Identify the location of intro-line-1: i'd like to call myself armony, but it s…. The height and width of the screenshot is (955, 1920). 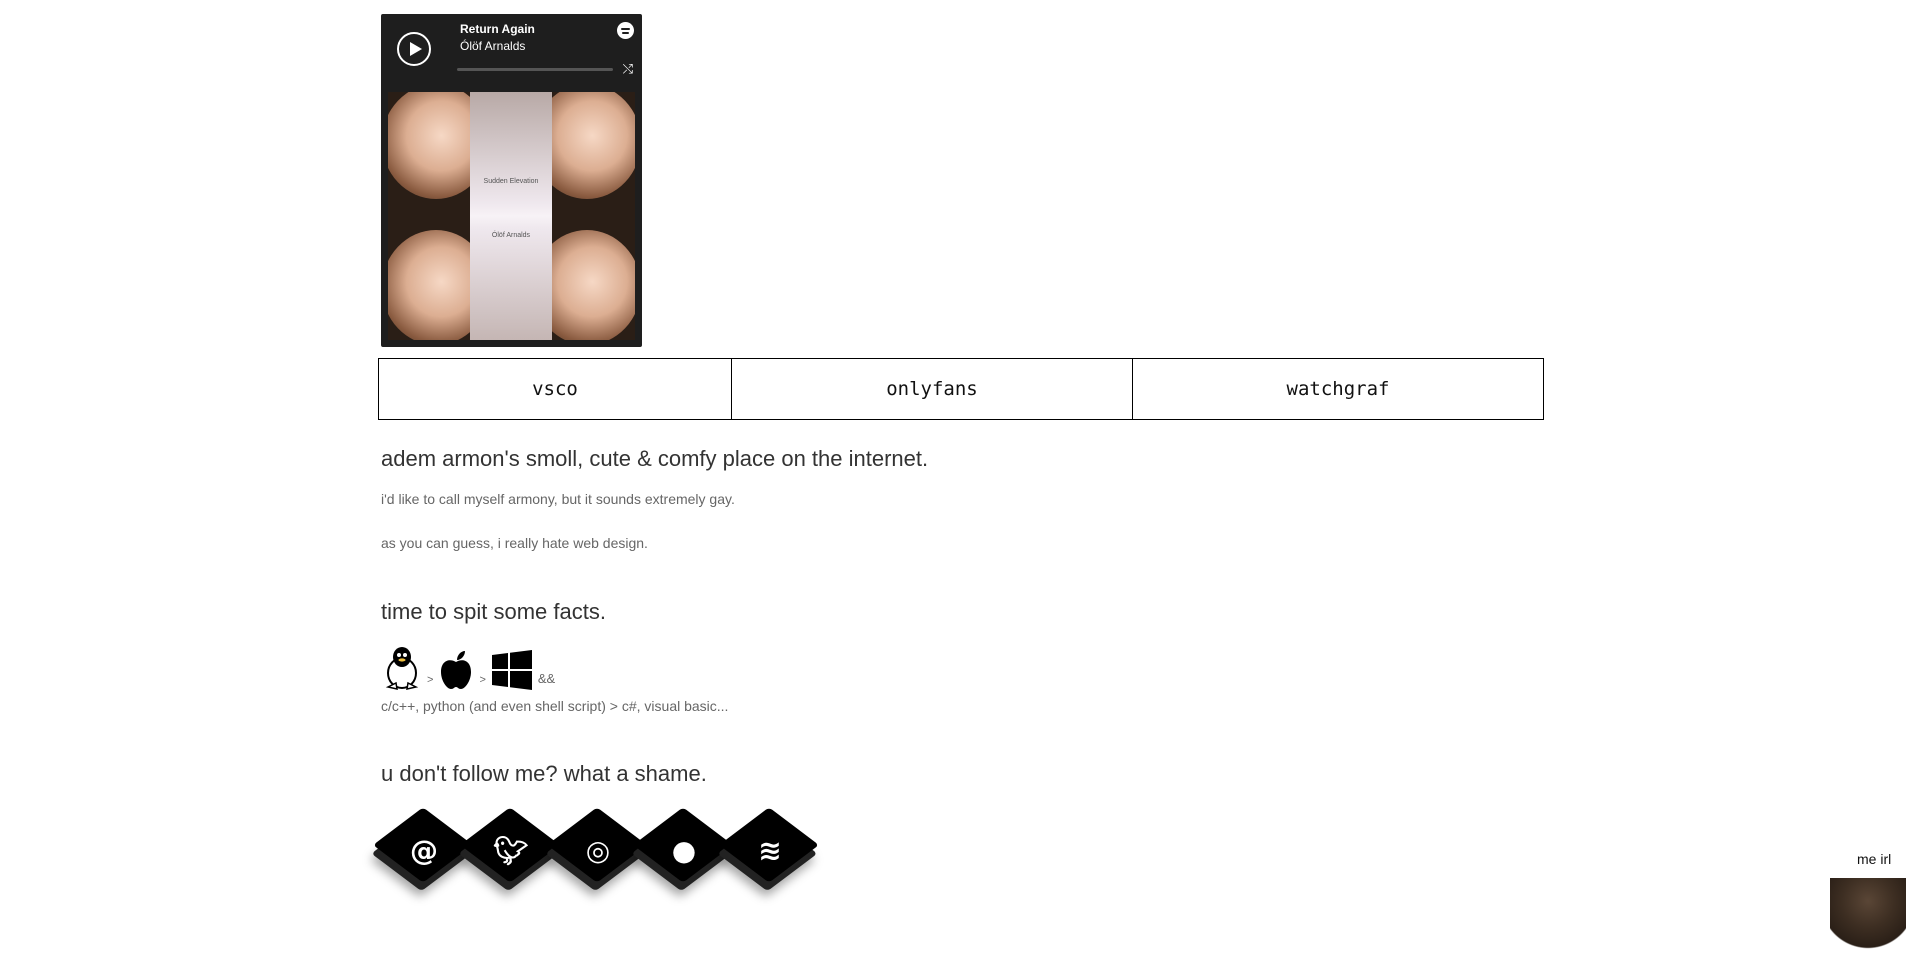
(558, 499).